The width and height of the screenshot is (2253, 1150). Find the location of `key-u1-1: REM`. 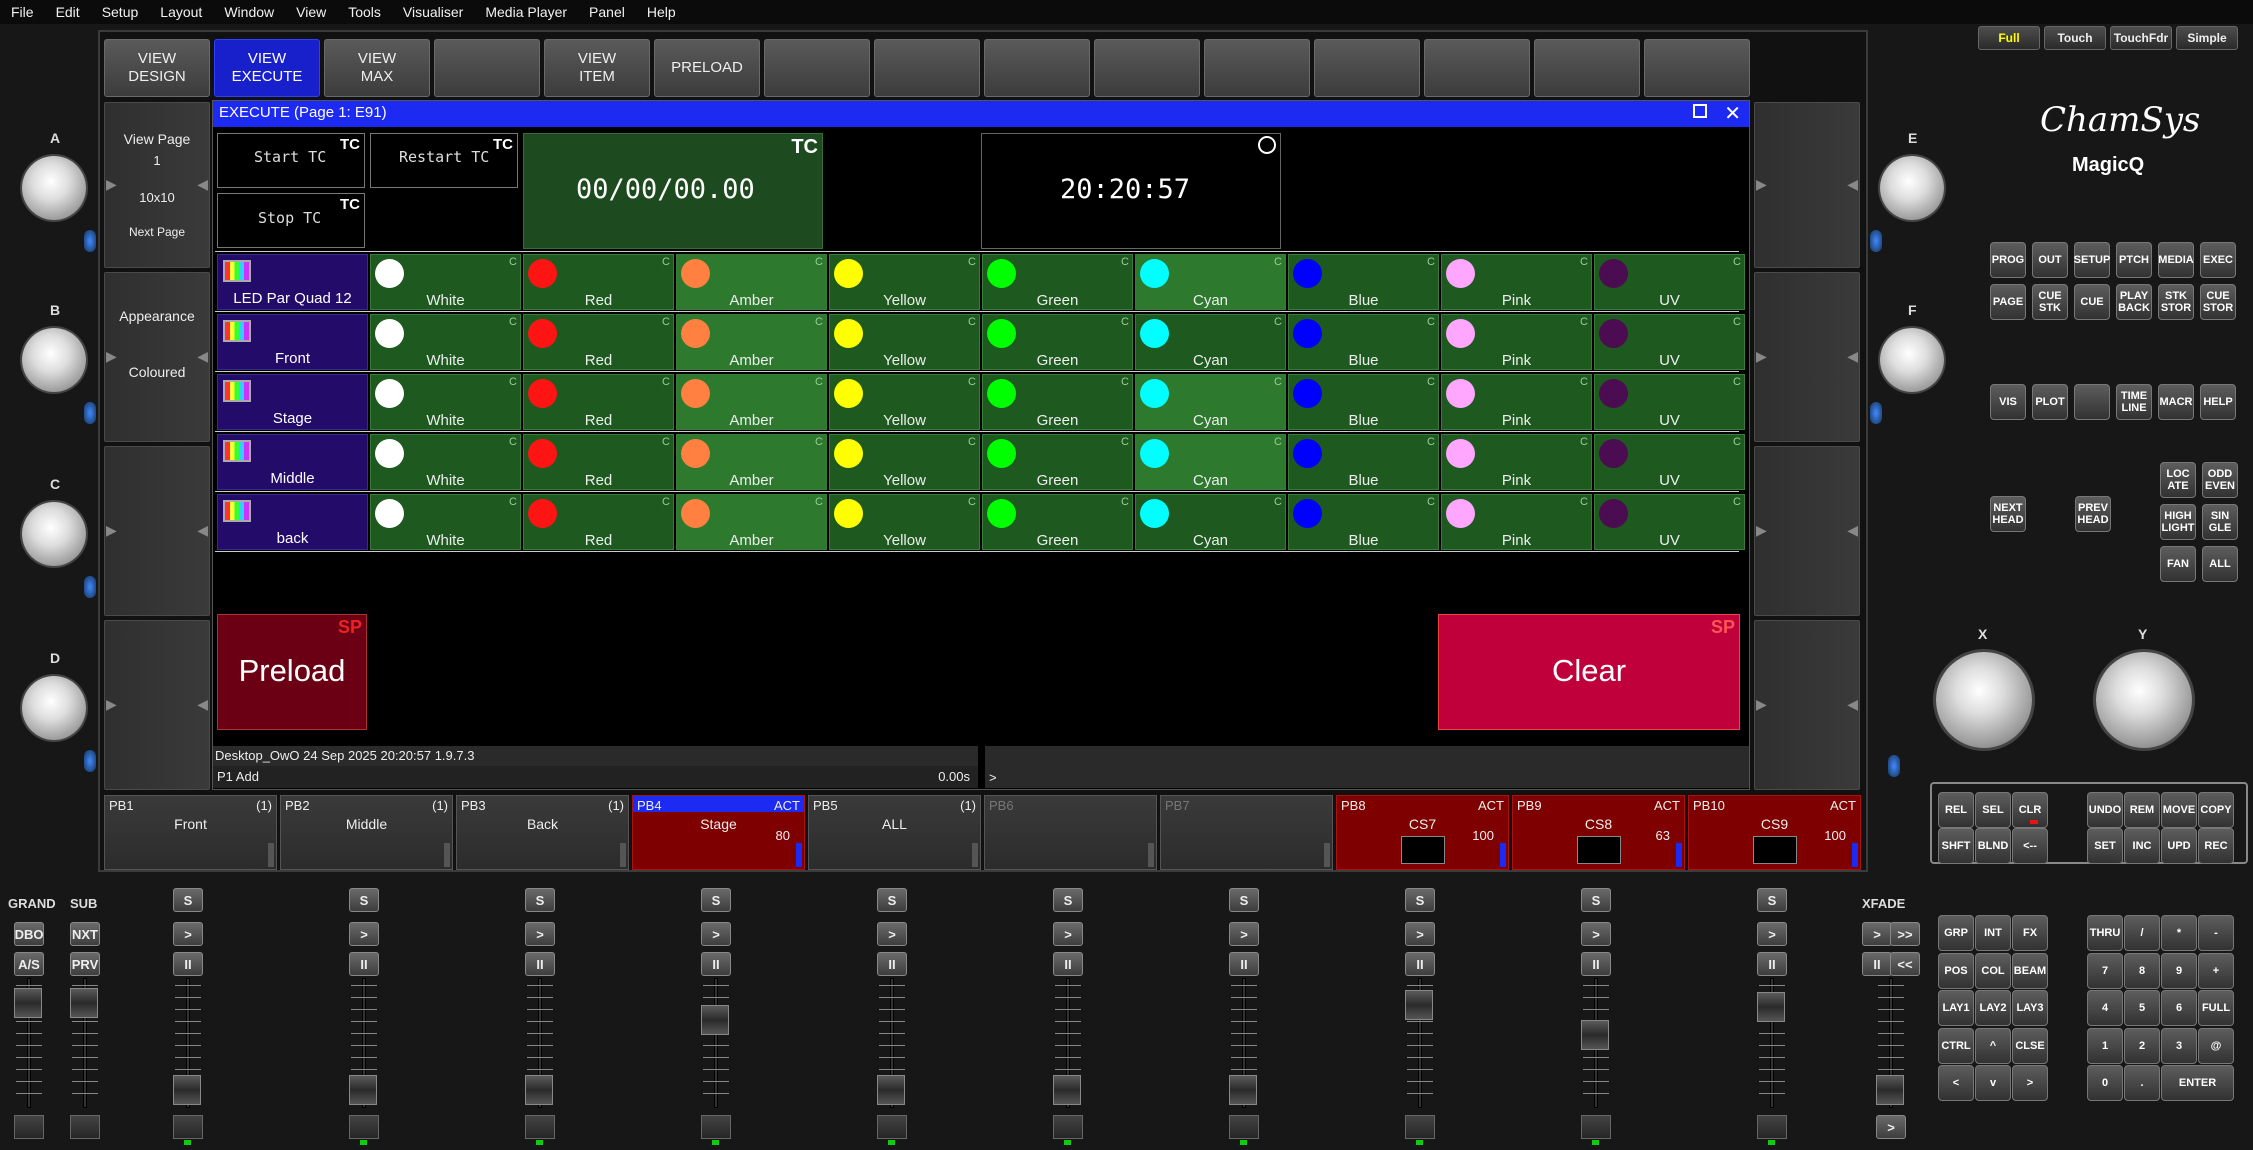

key-u1-1: REM is located at coordinates (2142, 810).